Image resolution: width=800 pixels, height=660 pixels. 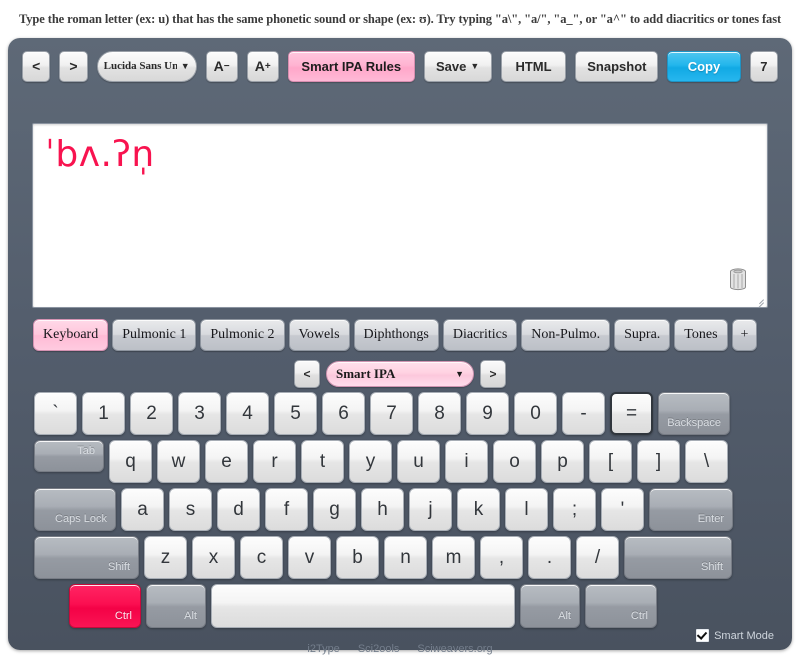 What do you see at coordinates (154, 335) in the screenshot?
I see `tab-pulmonic-1: Pulmonic 1` at bounding box center [154, 335].